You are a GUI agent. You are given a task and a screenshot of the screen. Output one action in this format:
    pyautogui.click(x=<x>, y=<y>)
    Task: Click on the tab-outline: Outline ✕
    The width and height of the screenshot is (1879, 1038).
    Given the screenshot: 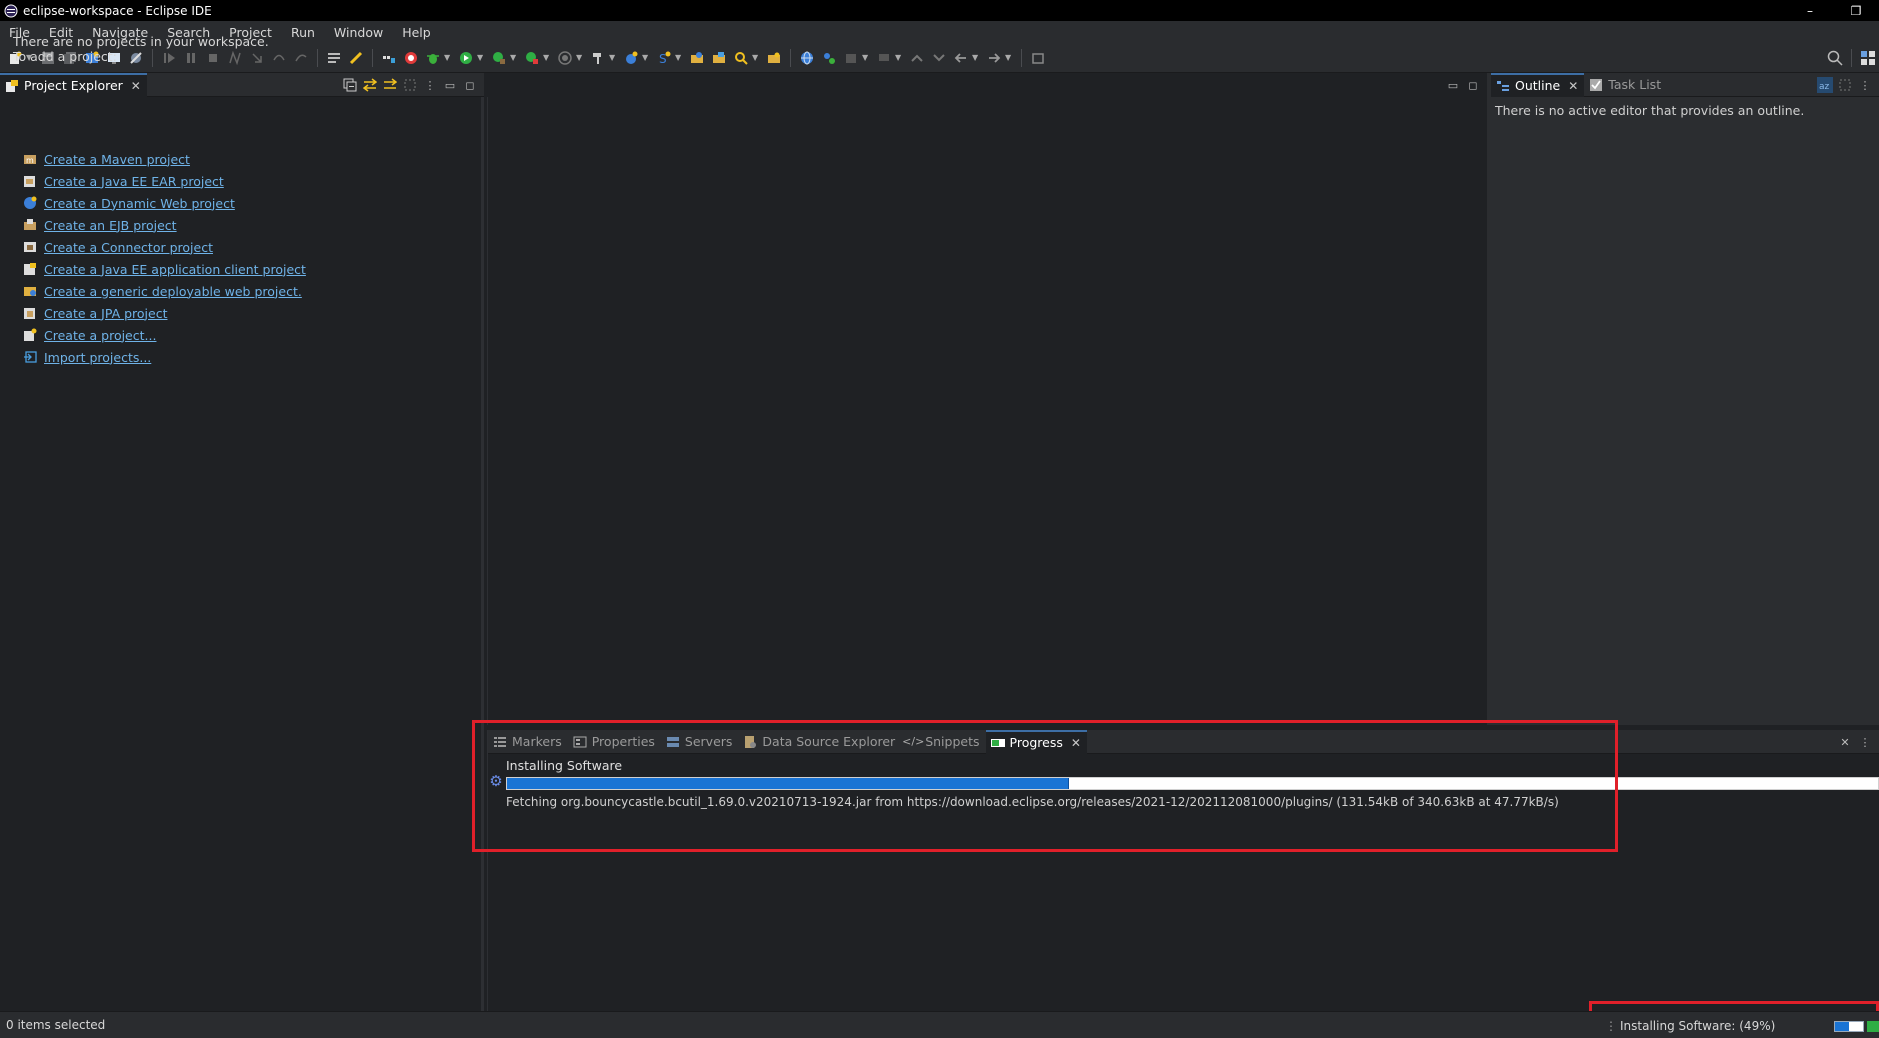 What is the action you would take?
    pyautogui.click(x=1538, y=84)
    